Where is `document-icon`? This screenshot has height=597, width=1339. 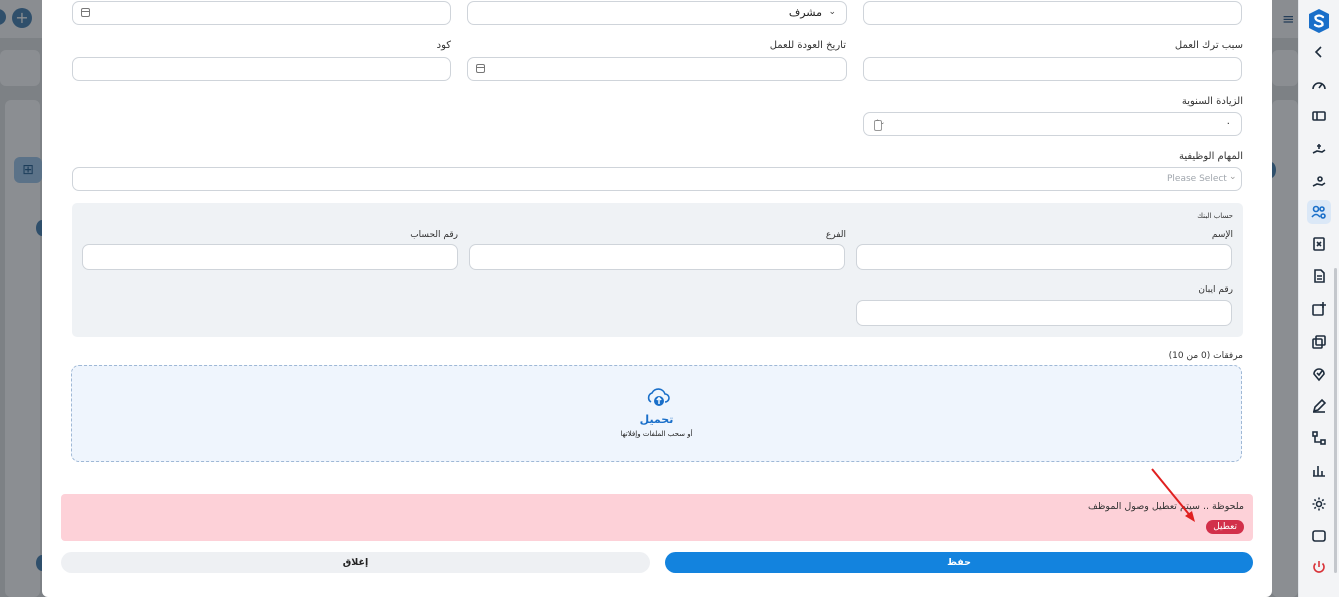 document-icon is located at coordinates (1319, 276).